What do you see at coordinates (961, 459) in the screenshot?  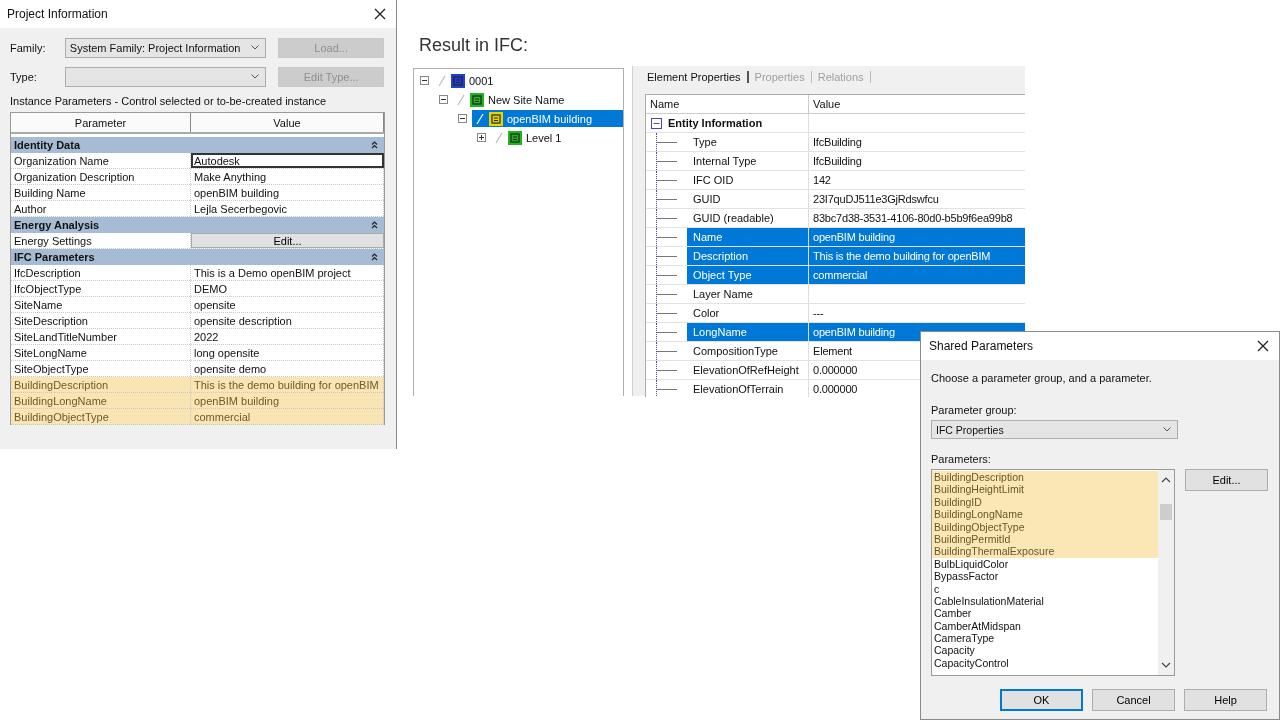 I see `parameters-label: Parameters:` at bounding box center [961, 459].